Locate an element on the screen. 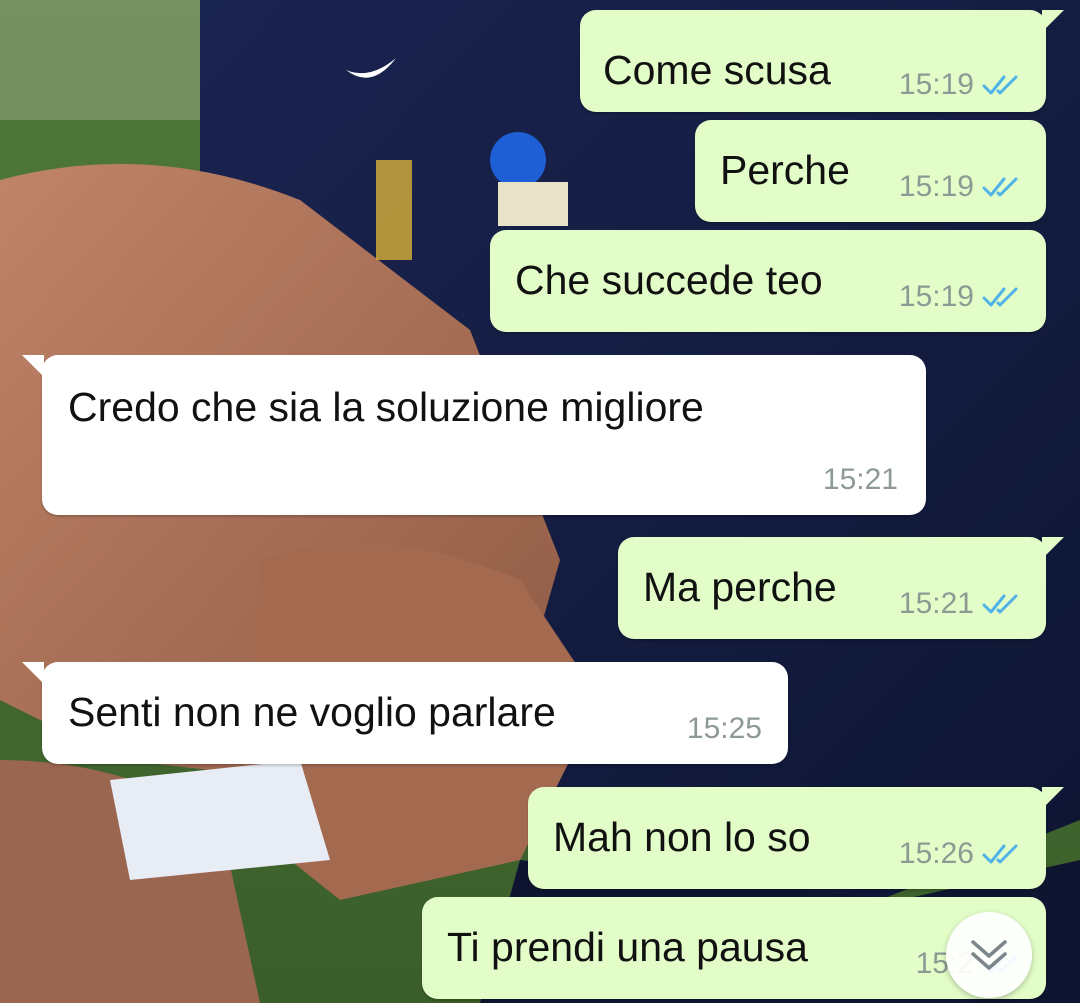 The width and height of the screenshot is (1080, 1003). message-bubble-incoming: Senti non ne voglio parlare 15:25 is located at coordinates (405, 713).